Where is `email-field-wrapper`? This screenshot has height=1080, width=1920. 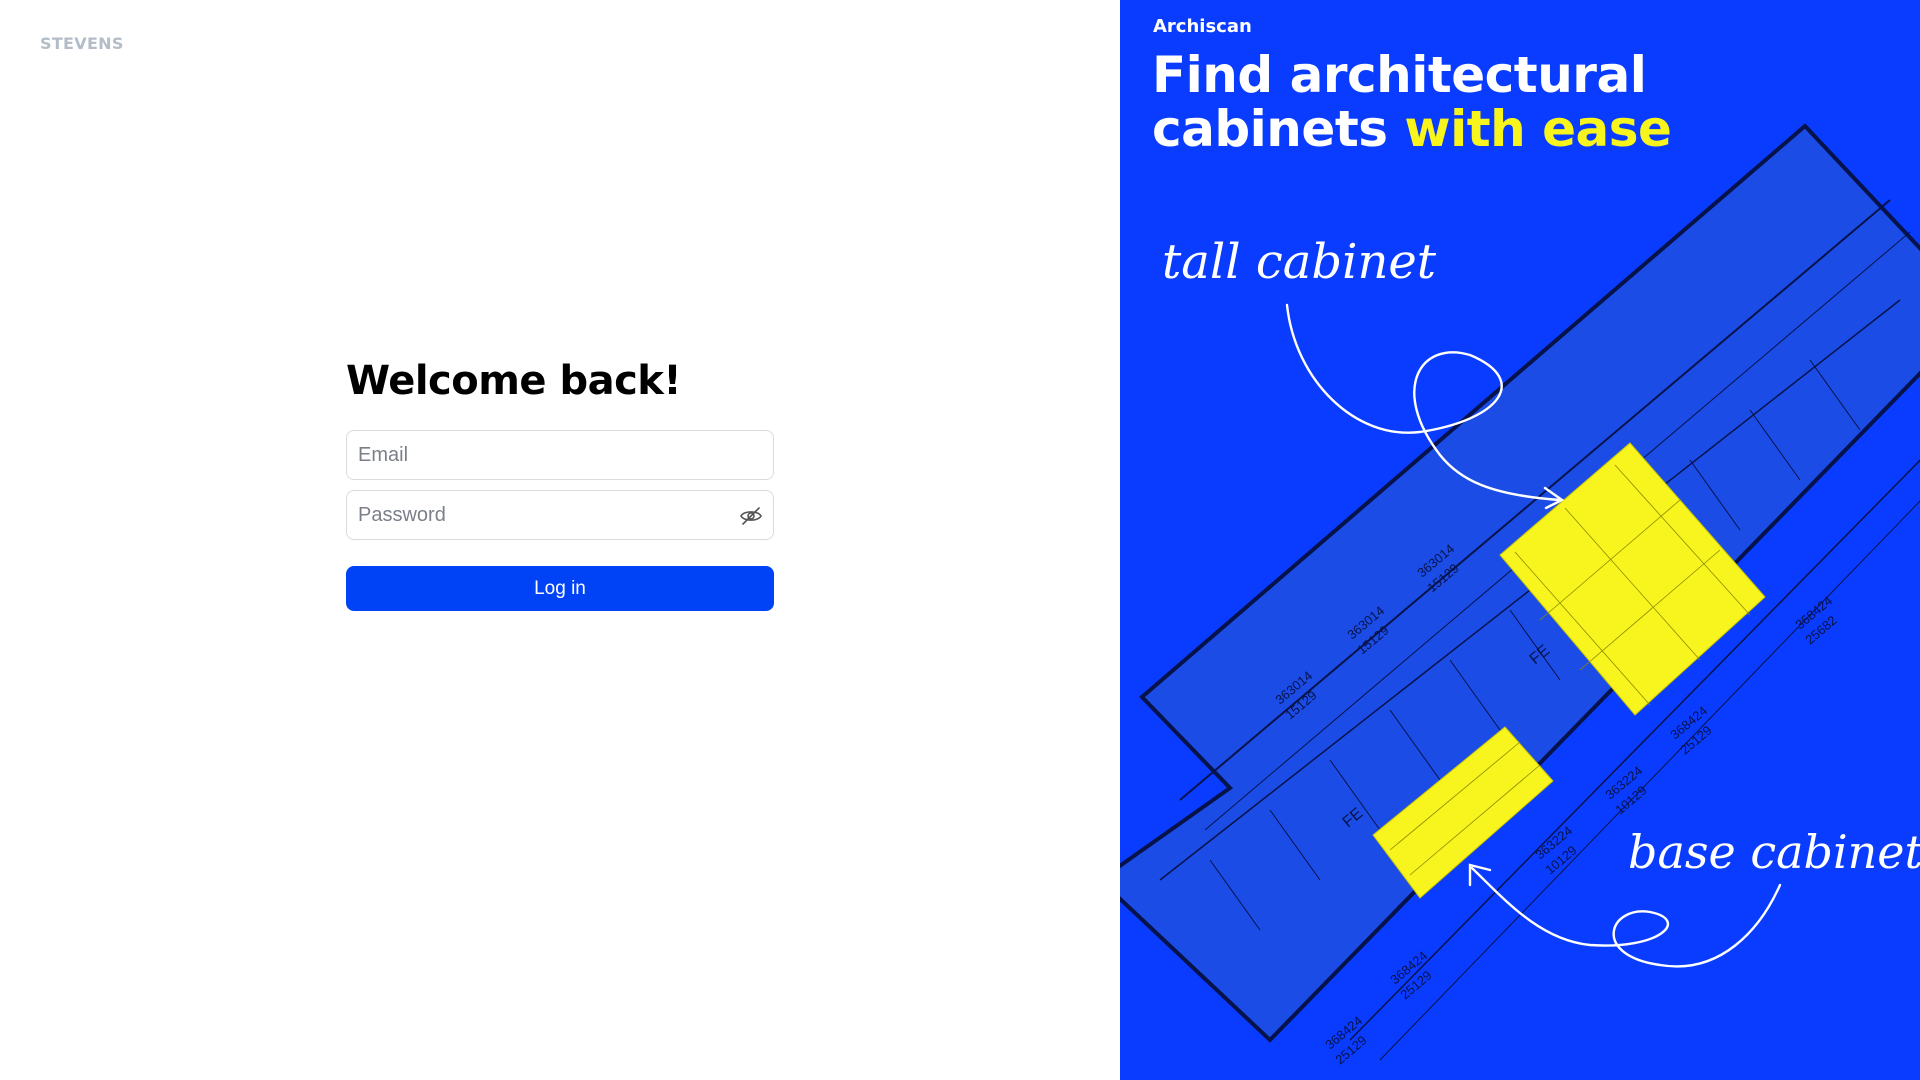 email-field-wrapper is located at coordinates (560, 455).